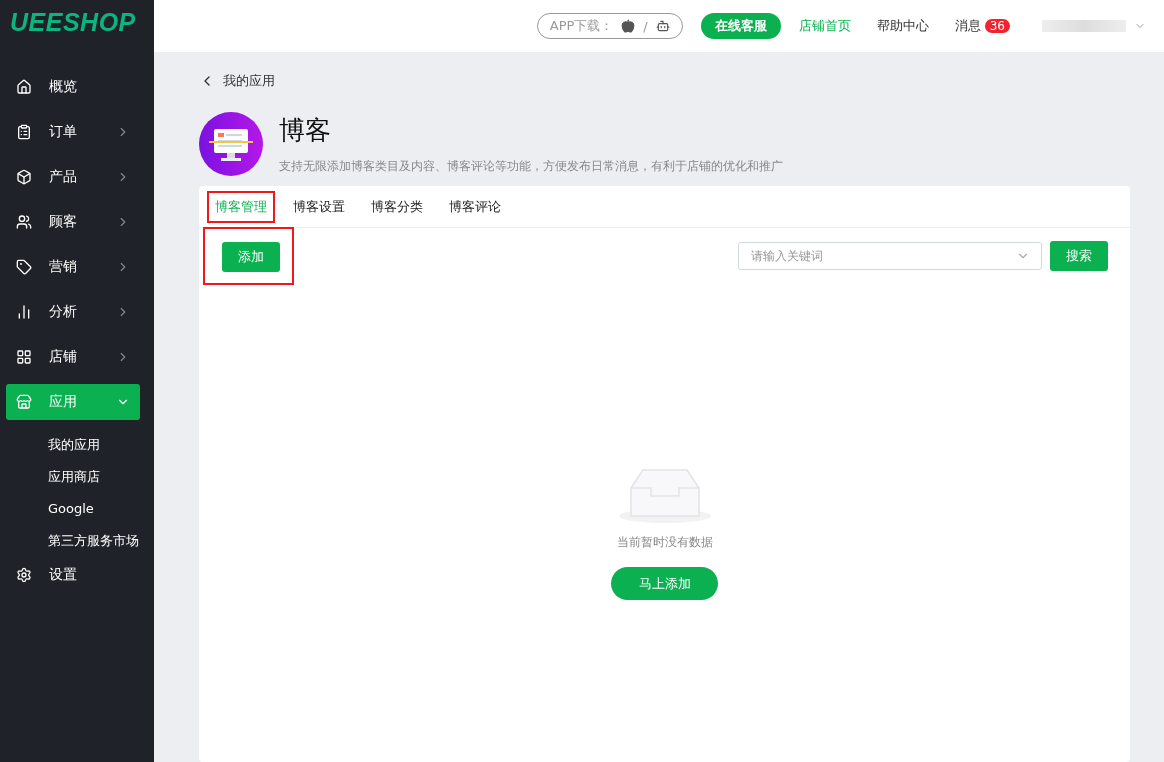 The image size is (1164, 762). What do you see at coordinates (997, 26) in the screenshot?
I see `message-count-badge: 36` at bounding box center [997, 26].